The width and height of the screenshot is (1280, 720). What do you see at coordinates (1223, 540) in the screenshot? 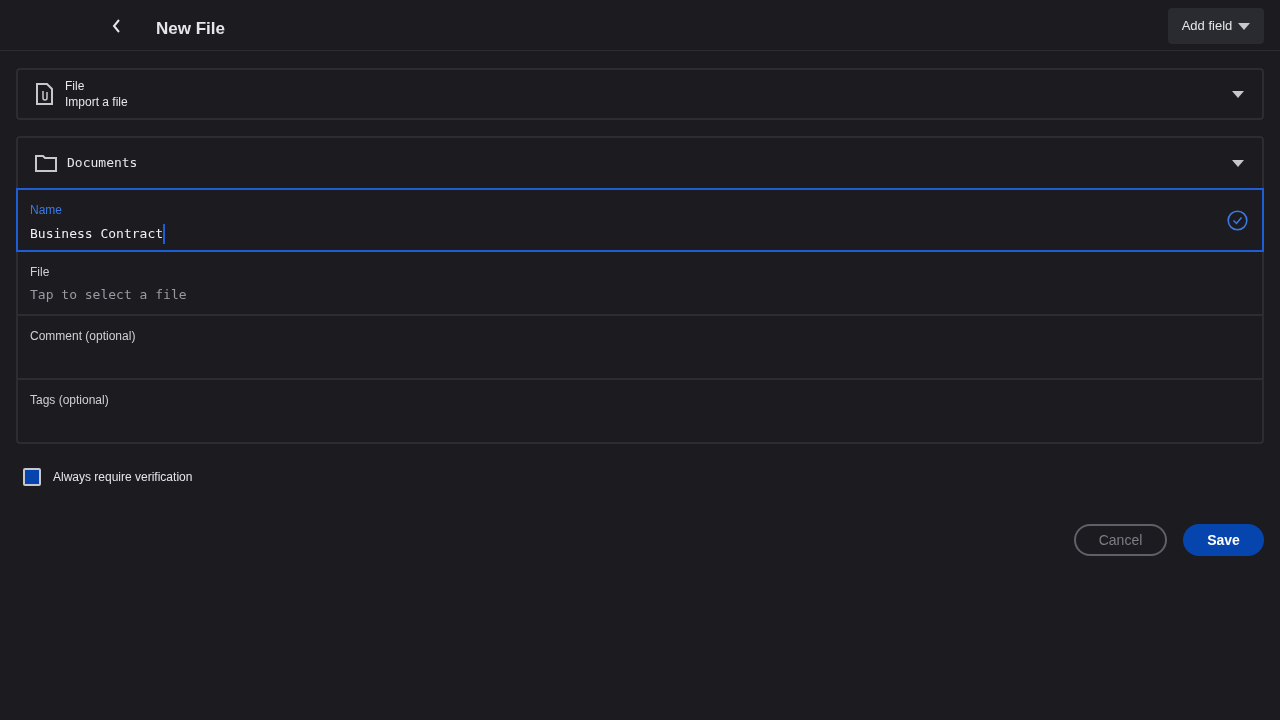
I see `save-button: Save` at bounding box center [1223, 540].